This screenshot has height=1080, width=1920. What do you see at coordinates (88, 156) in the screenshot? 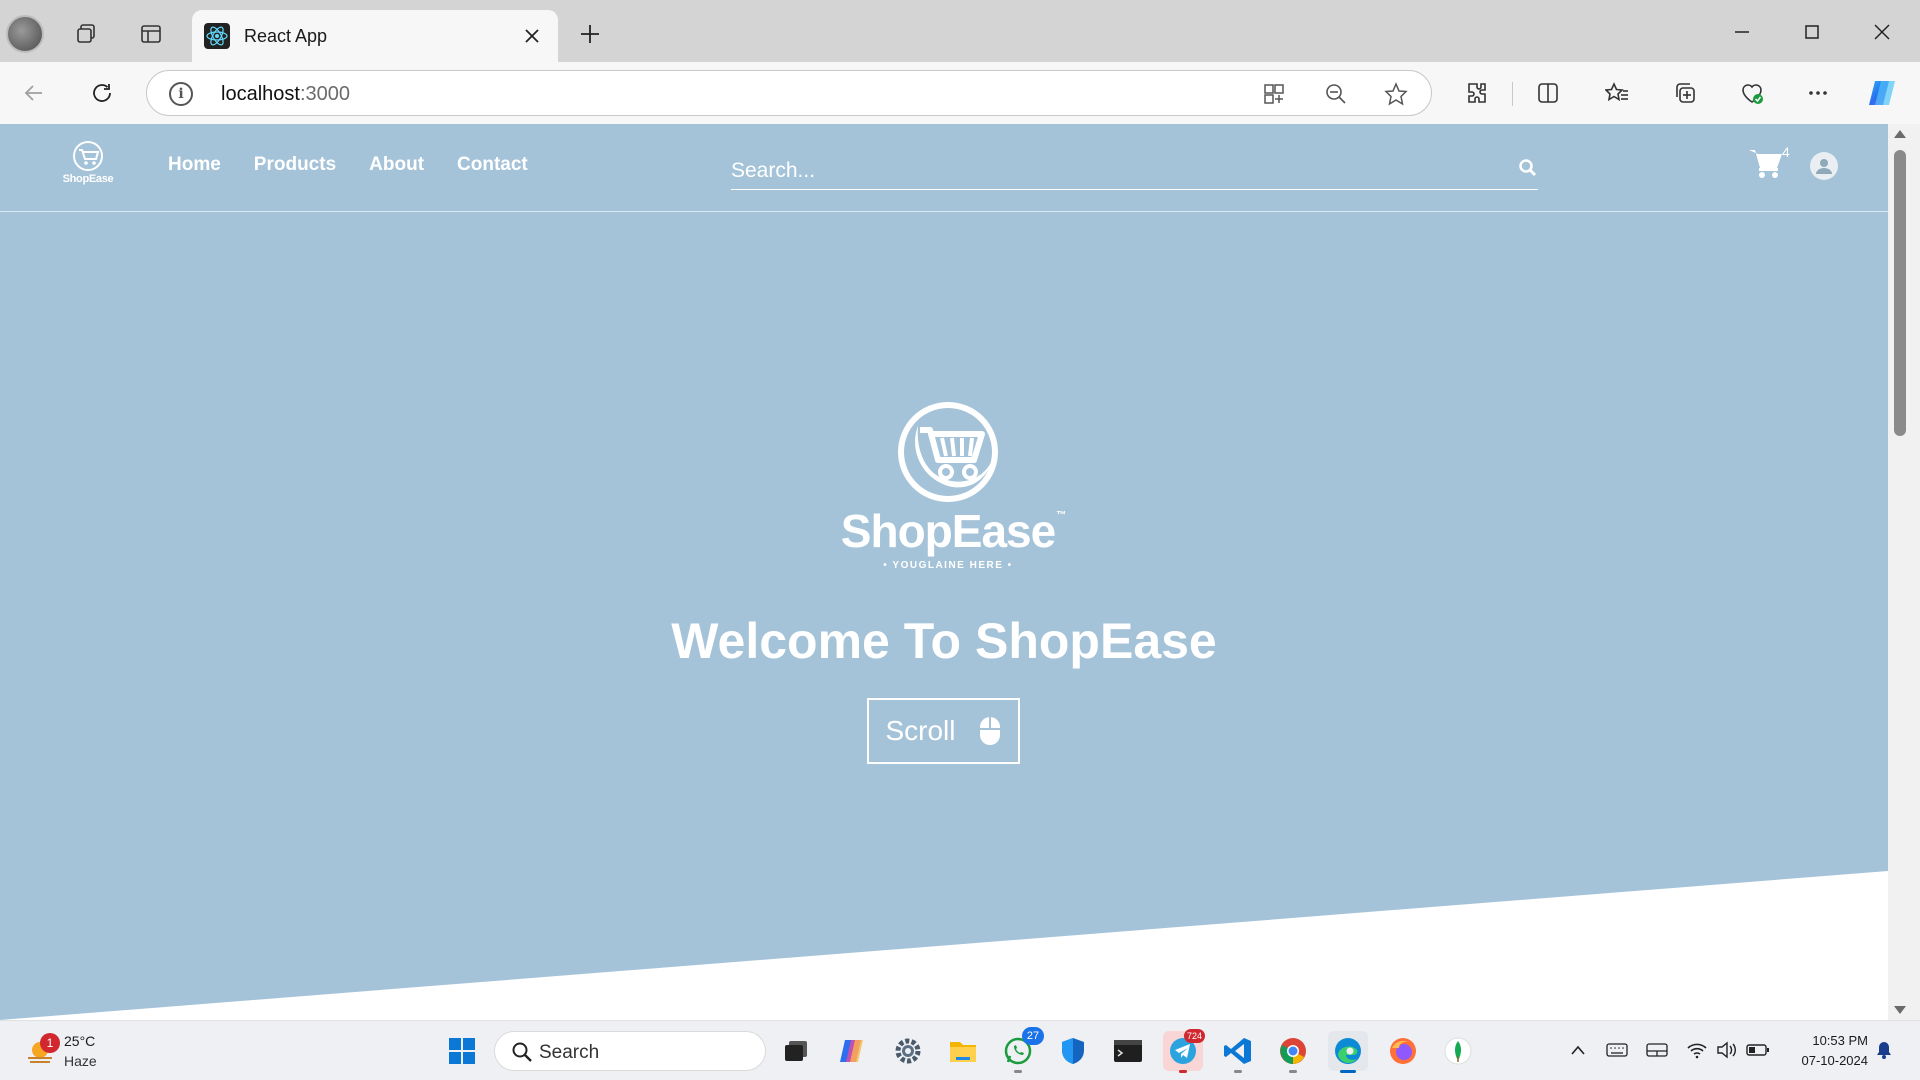
I see `cart-logo-icon` at bounding box center [88, 156].